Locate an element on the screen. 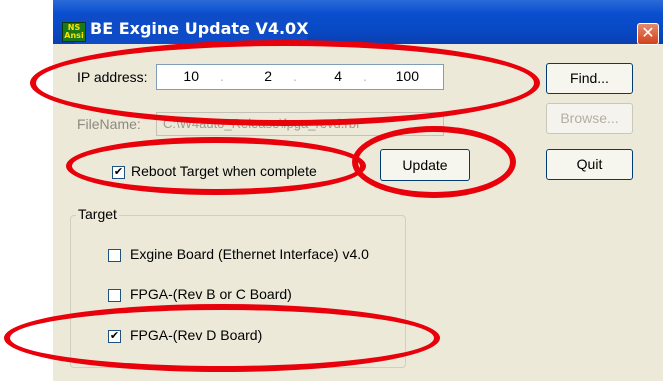 This screenshot has width=663, height=381. exgine-board-label: Exgine Board (Ethernet Interface) v4.0 is located at coordinates (249, 254).